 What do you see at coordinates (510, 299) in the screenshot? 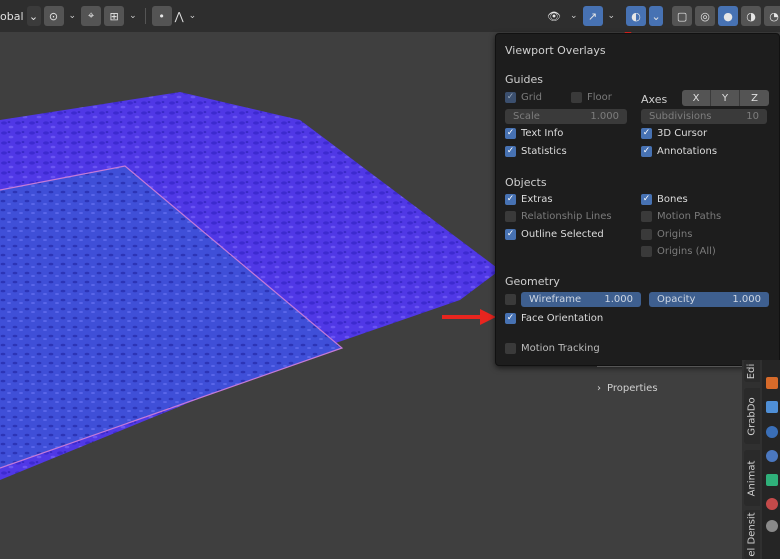
I see `wireframe-checkbox` at bounding box center [510, 299].